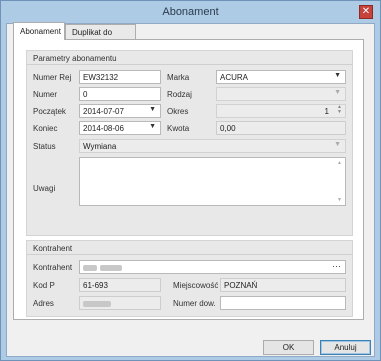 This screenshot has width=381, height=361. I want to click on okres-value: 1, so click(326, 111).